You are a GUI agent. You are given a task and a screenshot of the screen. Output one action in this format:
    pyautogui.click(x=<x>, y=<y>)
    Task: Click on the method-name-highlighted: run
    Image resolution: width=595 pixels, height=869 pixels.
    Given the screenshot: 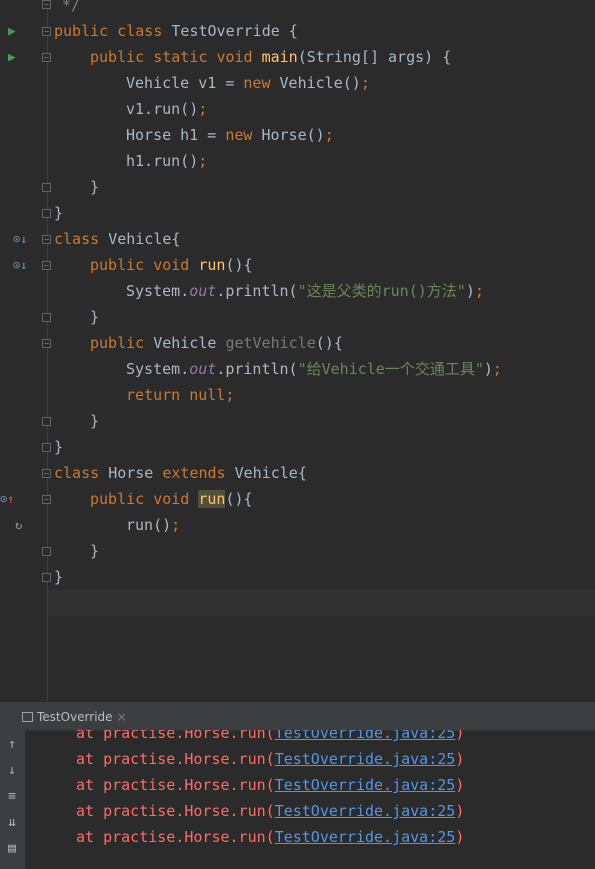 What is the action you would take?
    pyautogui.click(x=212, y=499)
    